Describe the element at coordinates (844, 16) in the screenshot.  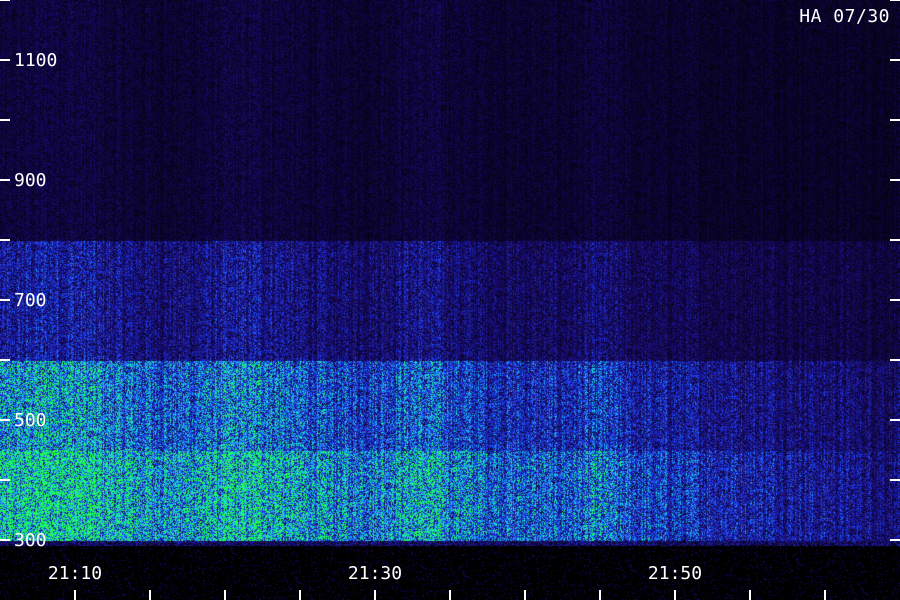
I see `station-date-label: HA 07/30` at that location.